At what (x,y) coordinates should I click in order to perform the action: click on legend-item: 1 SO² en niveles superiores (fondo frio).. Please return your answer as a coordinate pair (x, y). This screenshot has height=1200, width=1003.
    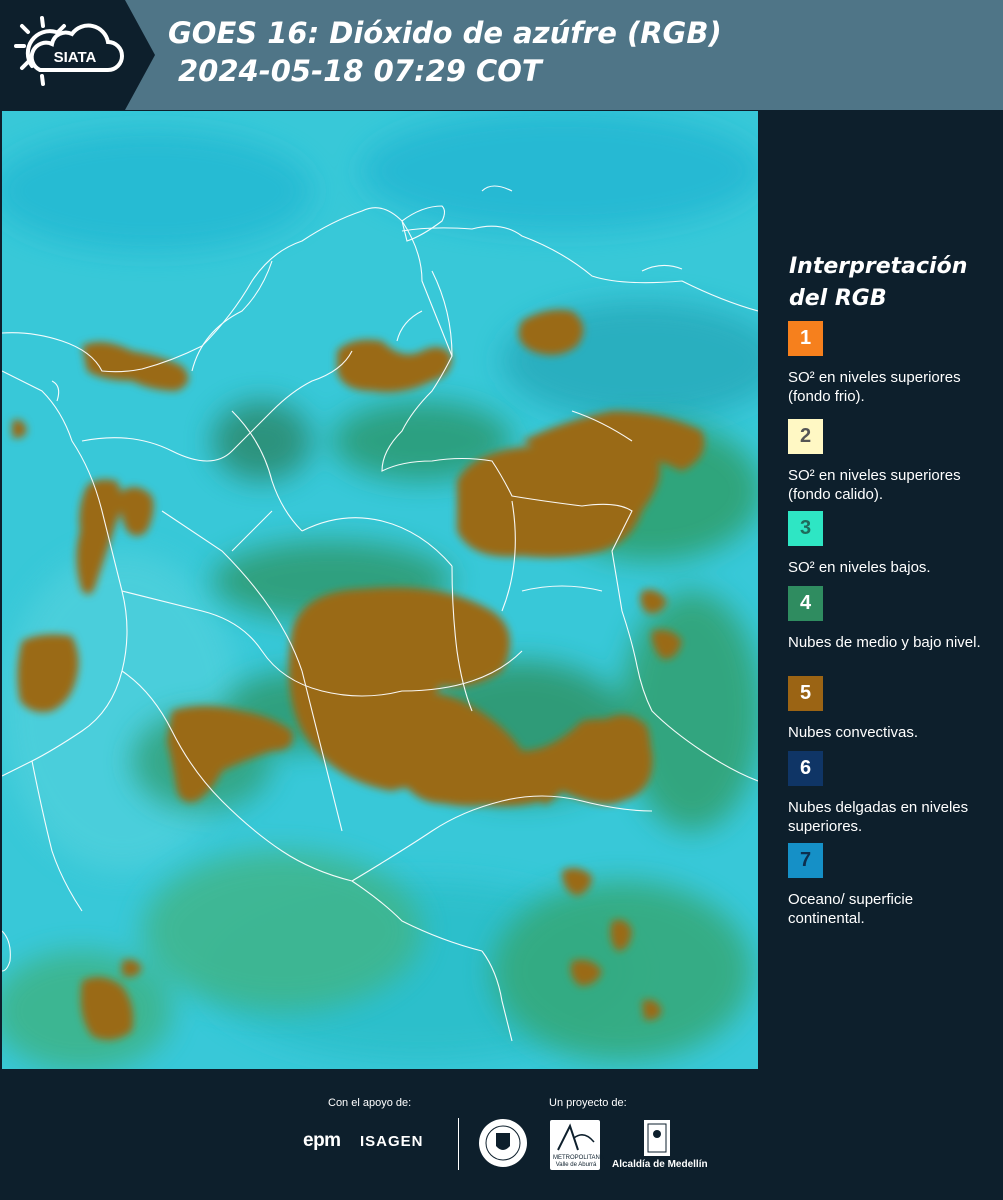
    Looking at the image, I should click on (888, 363).